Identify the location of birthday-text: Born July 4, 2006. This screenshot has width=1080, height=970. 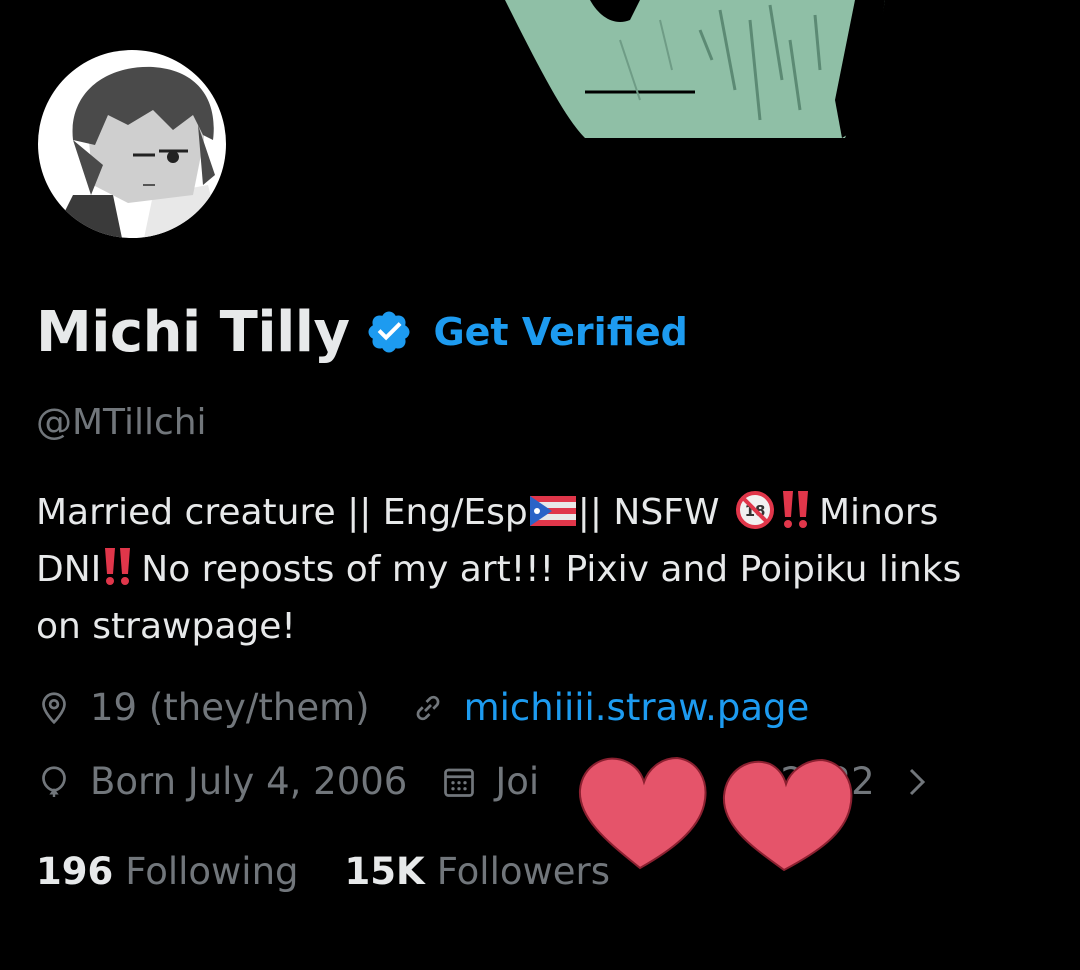
(249, 781).